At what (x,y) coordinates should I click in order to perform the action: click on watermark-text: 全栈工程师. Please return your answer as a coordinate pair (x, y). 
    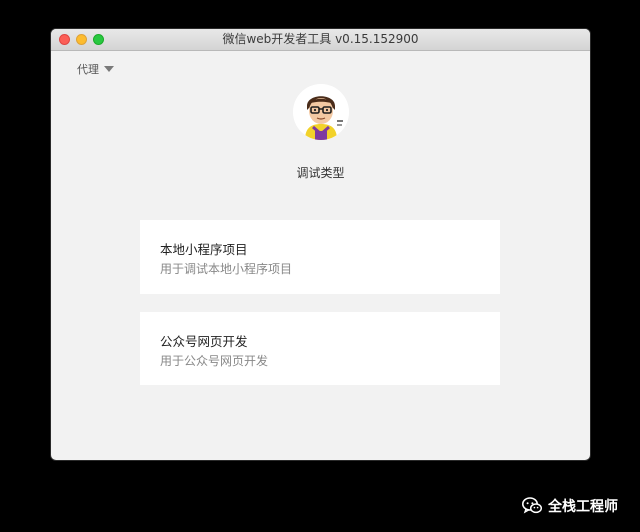
    Looking at the image, I should click on (583, 507).